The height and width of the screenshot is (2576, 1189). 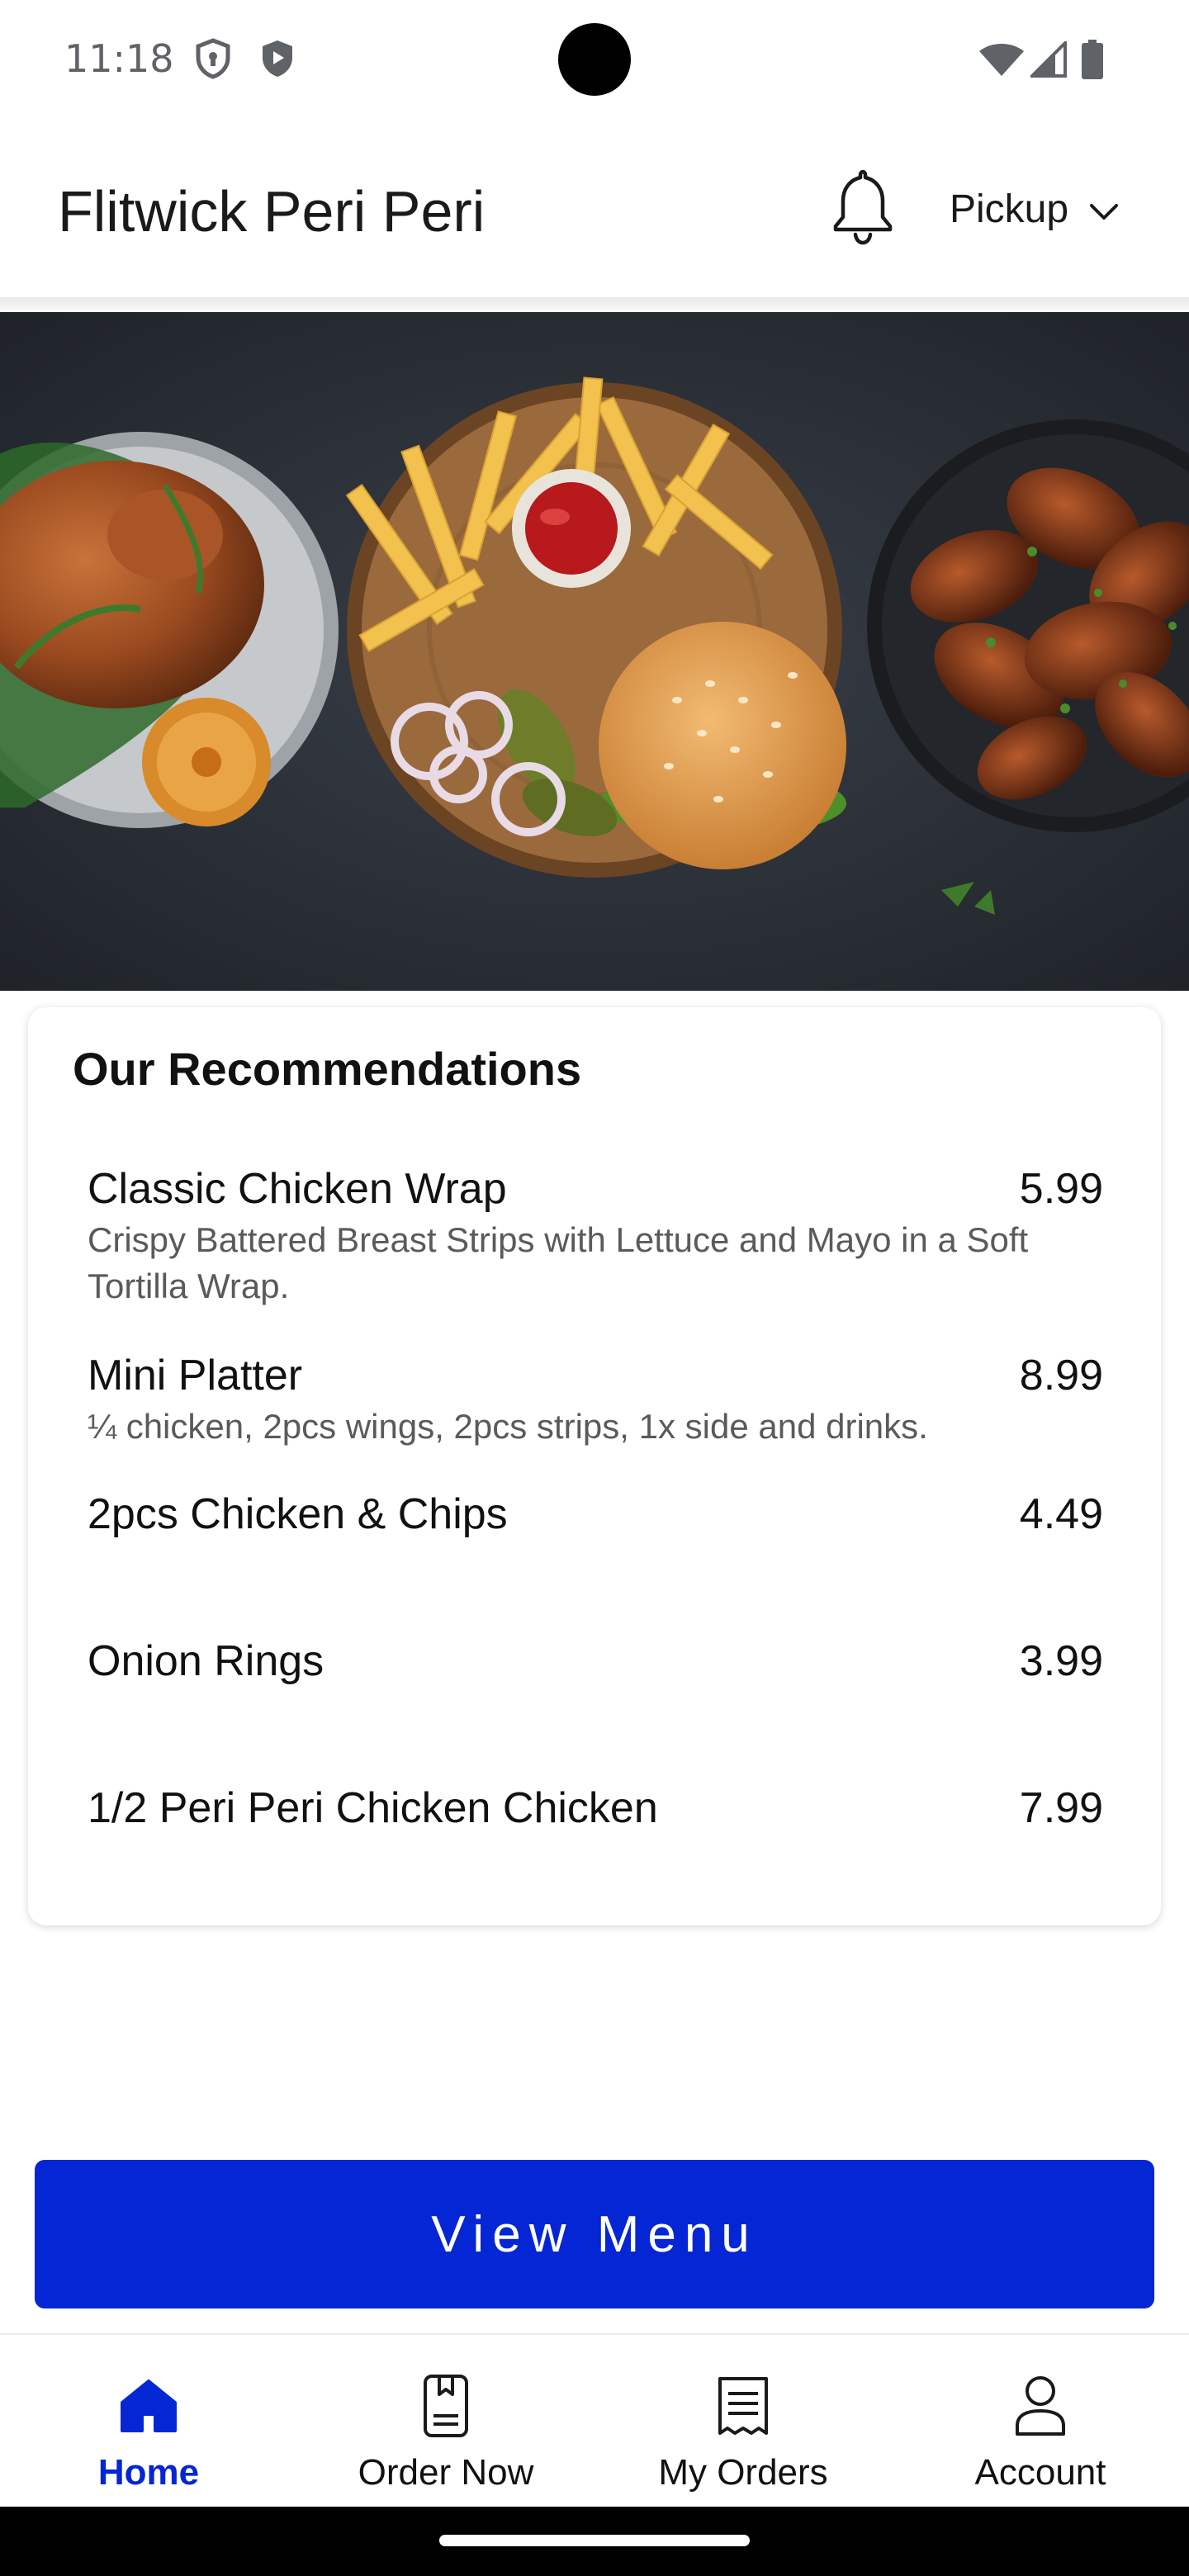 What do you see at coordinates (743, 2406) in the screenshot?
I see `receipt-icon` at bounding box center [743, 2406].